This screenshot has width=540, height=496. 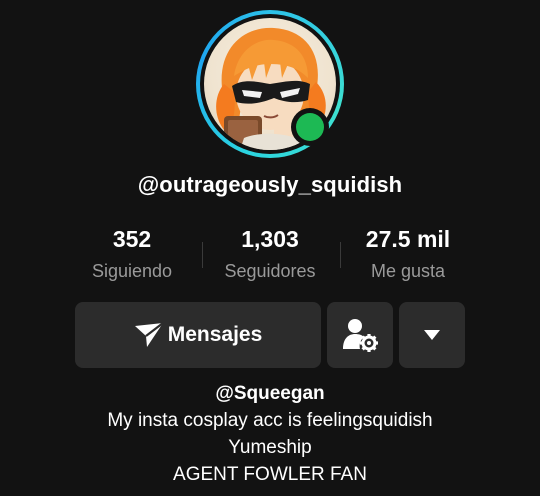 I want to click on user-settings-icon, so click(x=360, y=335).